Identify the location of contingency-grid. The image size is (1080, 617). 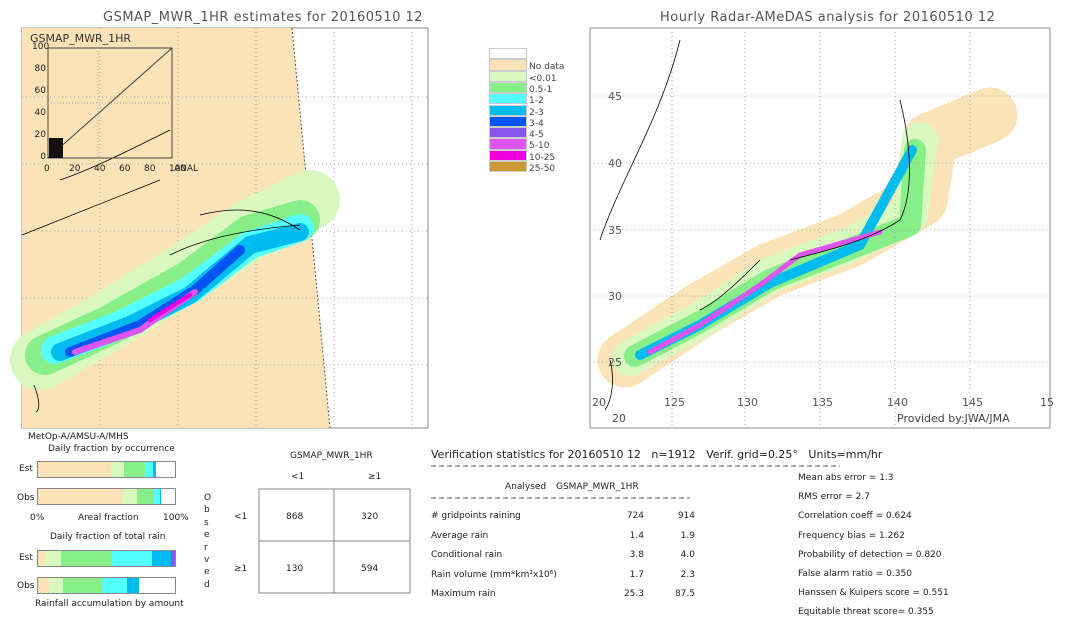
(334, 541).